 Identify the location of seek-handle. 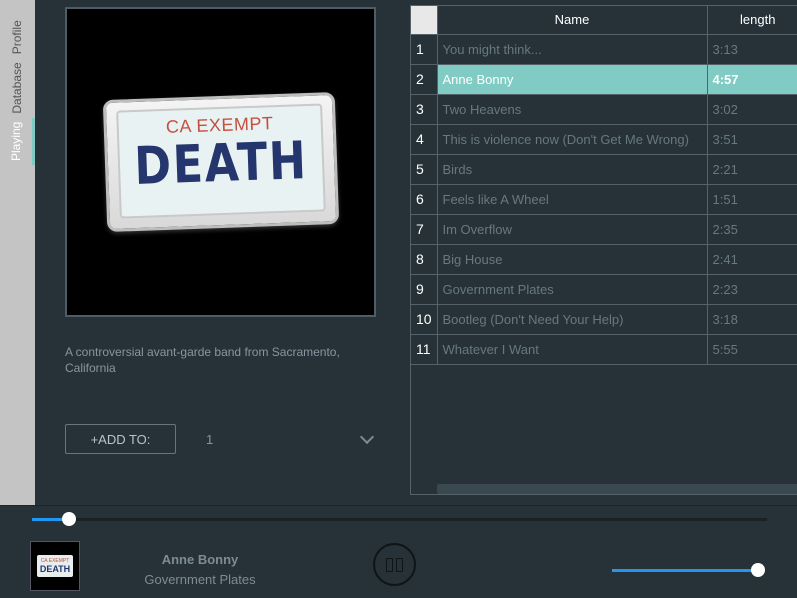
(68, 519).